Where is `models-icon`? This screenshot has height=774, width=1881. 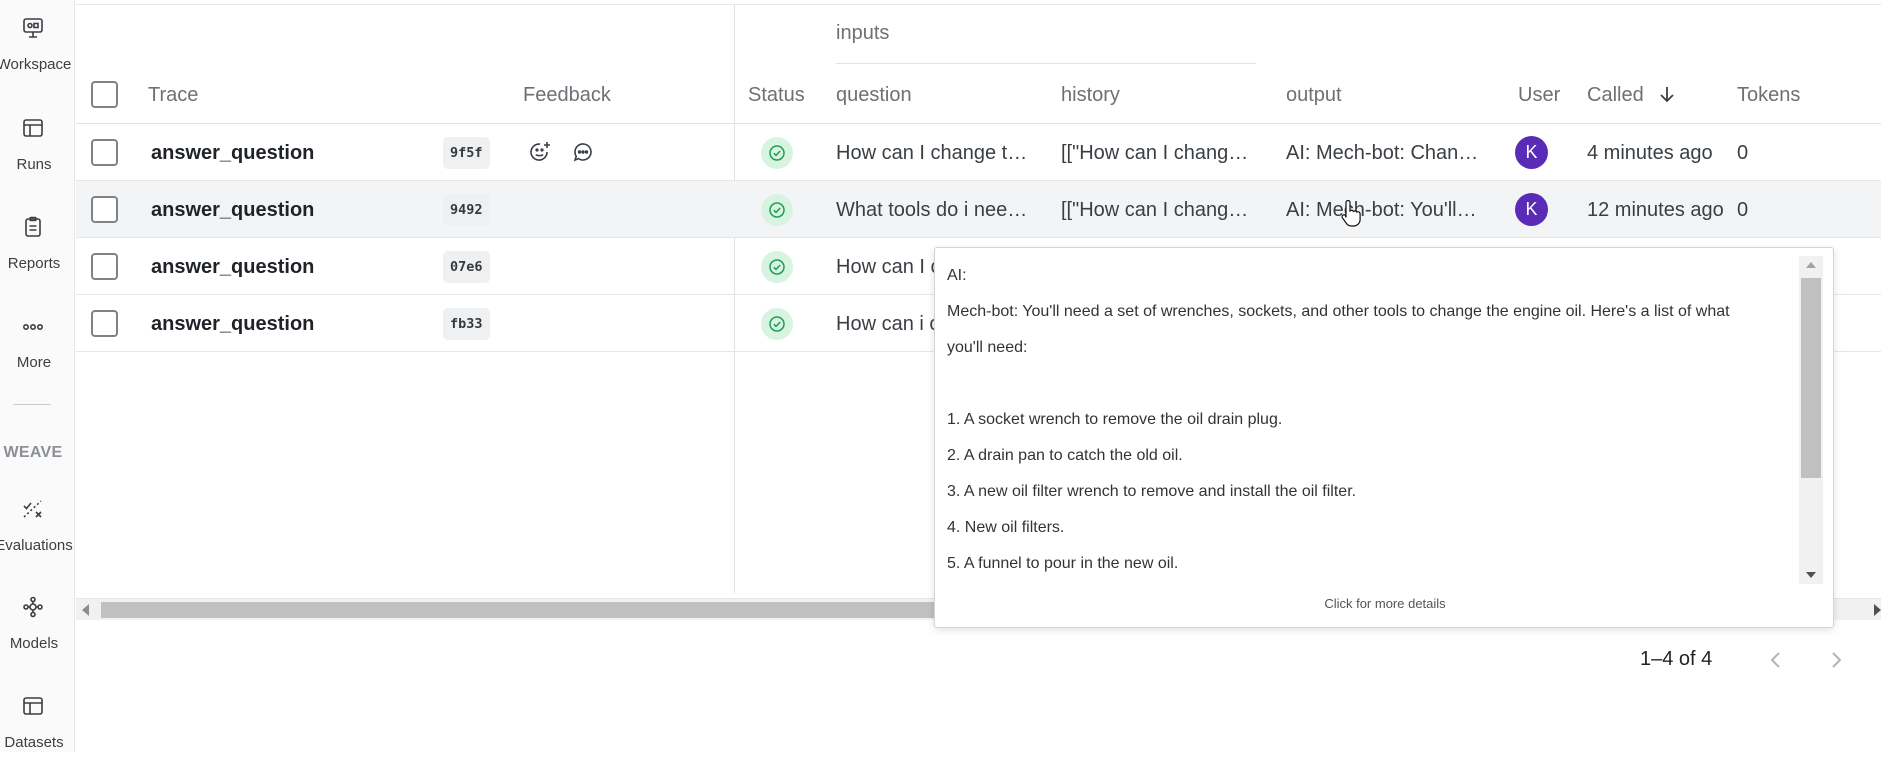 models-icon is located at coordinates (33, 607).